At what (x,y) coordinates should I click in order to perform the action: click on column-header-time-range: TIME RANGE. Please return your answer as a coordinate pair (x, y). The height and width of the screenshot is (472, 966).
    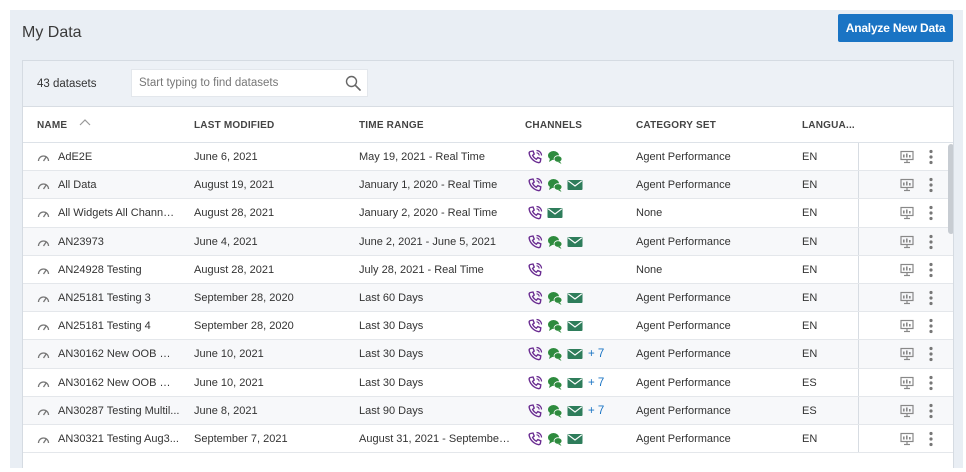
    Looking at the image, I should click on (391, 125).